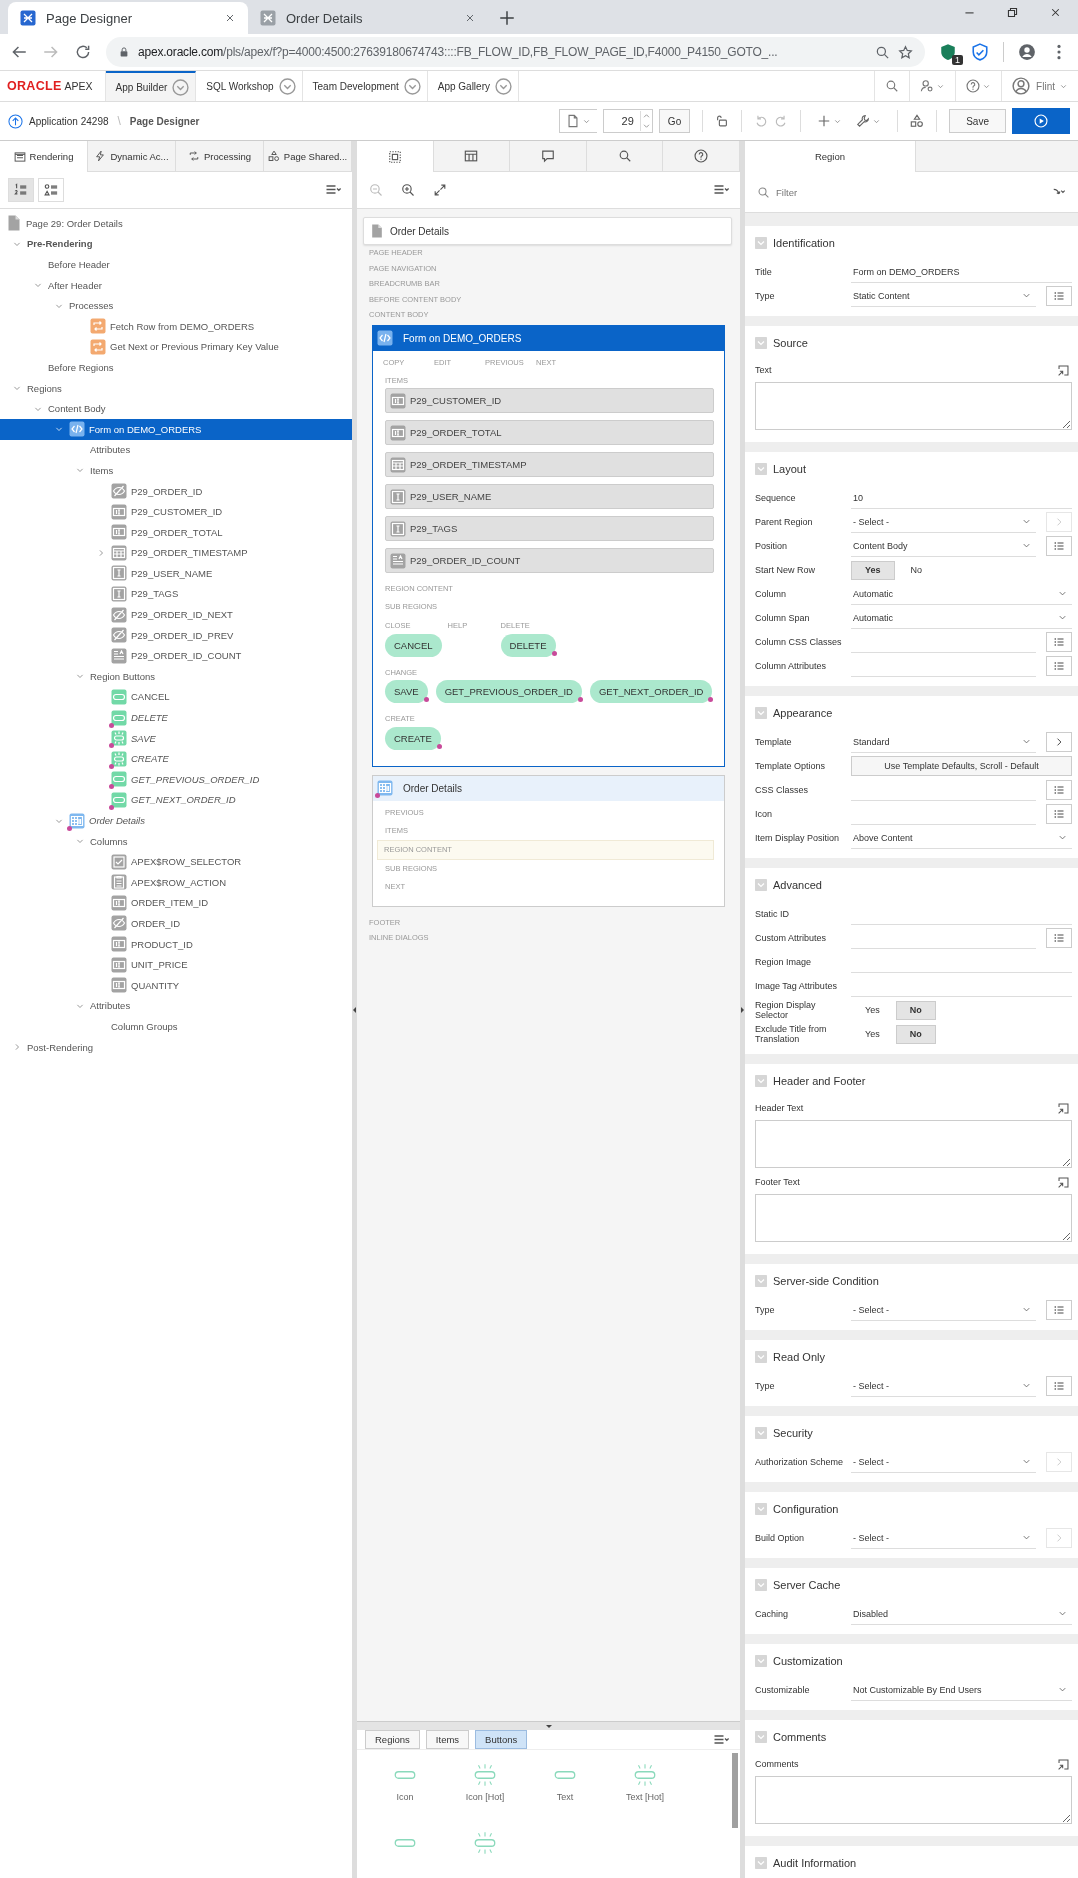 The height and width of the screenshot is (1878, 1078). Describe the element at coordinates (176, 614) in the screenshot. I see `tree-node: P29_ORDER_ID_NEXT` at that location.